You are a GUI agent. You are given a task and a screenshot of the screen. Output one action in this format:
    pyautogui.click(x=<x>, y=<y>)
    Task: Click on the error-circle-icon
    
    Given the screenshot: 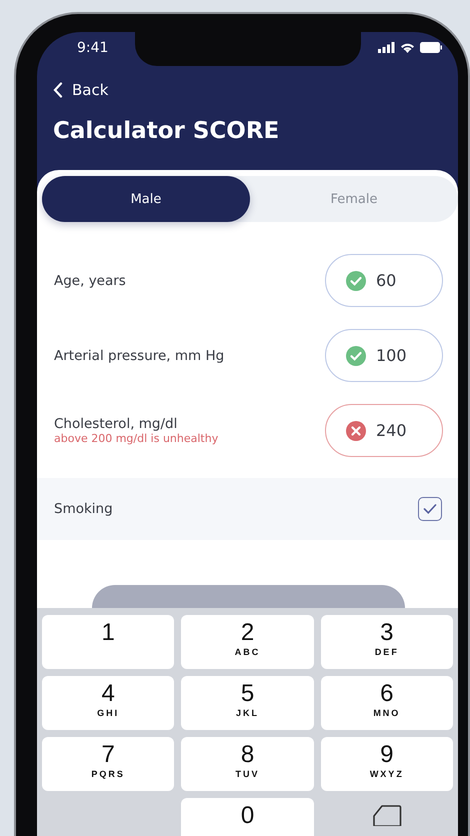 What is the action you would take?
    pyautogui.click(x=356, y=430)
    